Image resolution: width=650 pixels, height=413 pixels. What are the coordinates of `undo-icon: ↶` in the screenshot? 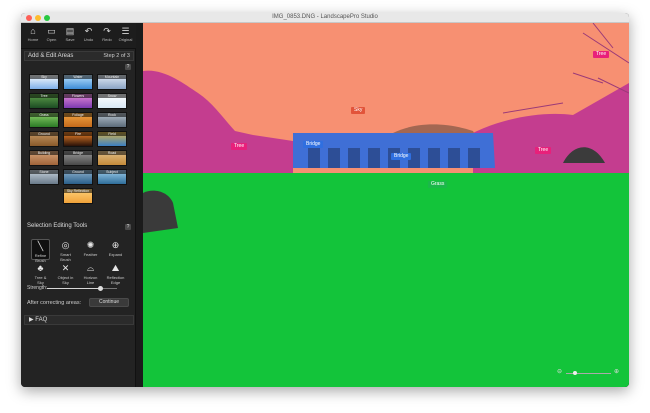 It's located at (88, 31).